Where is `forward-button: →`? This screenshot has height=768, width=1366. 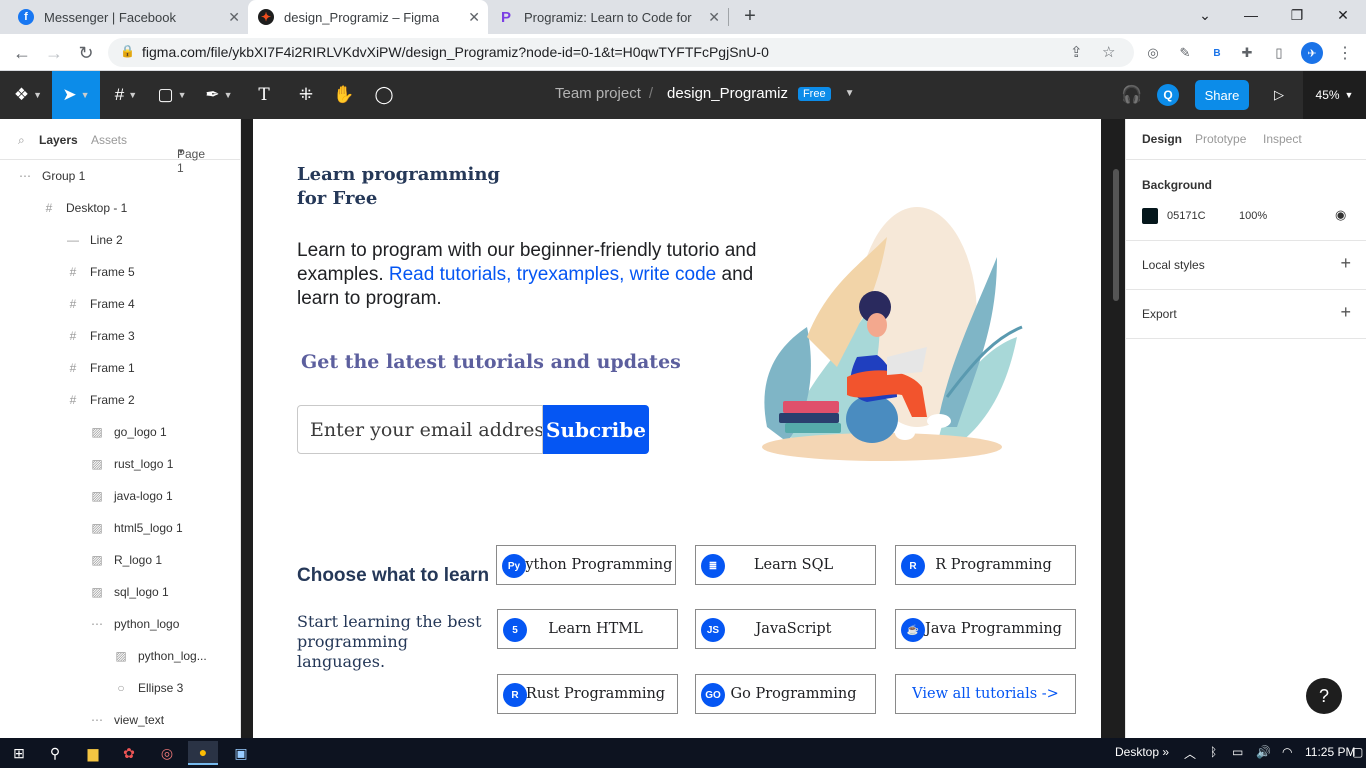 forward-button: → is located at coordinates (54, 53).